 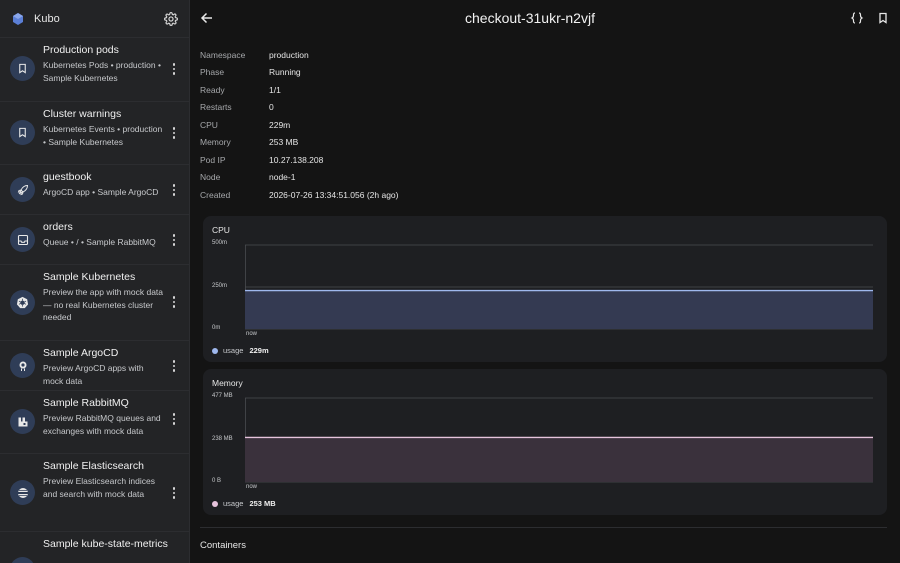 What do you see at coordinates (22, 189) in the screenshot?
I see `rocket-icon` at bounding box center [22, 189].